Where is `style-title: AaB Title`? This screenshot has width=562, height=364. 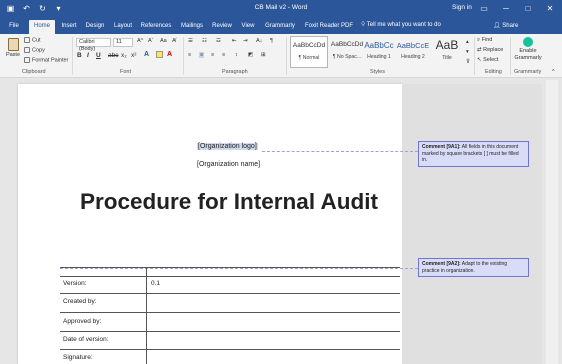 style-title: AaB Title is located at coordinates (447, 52).